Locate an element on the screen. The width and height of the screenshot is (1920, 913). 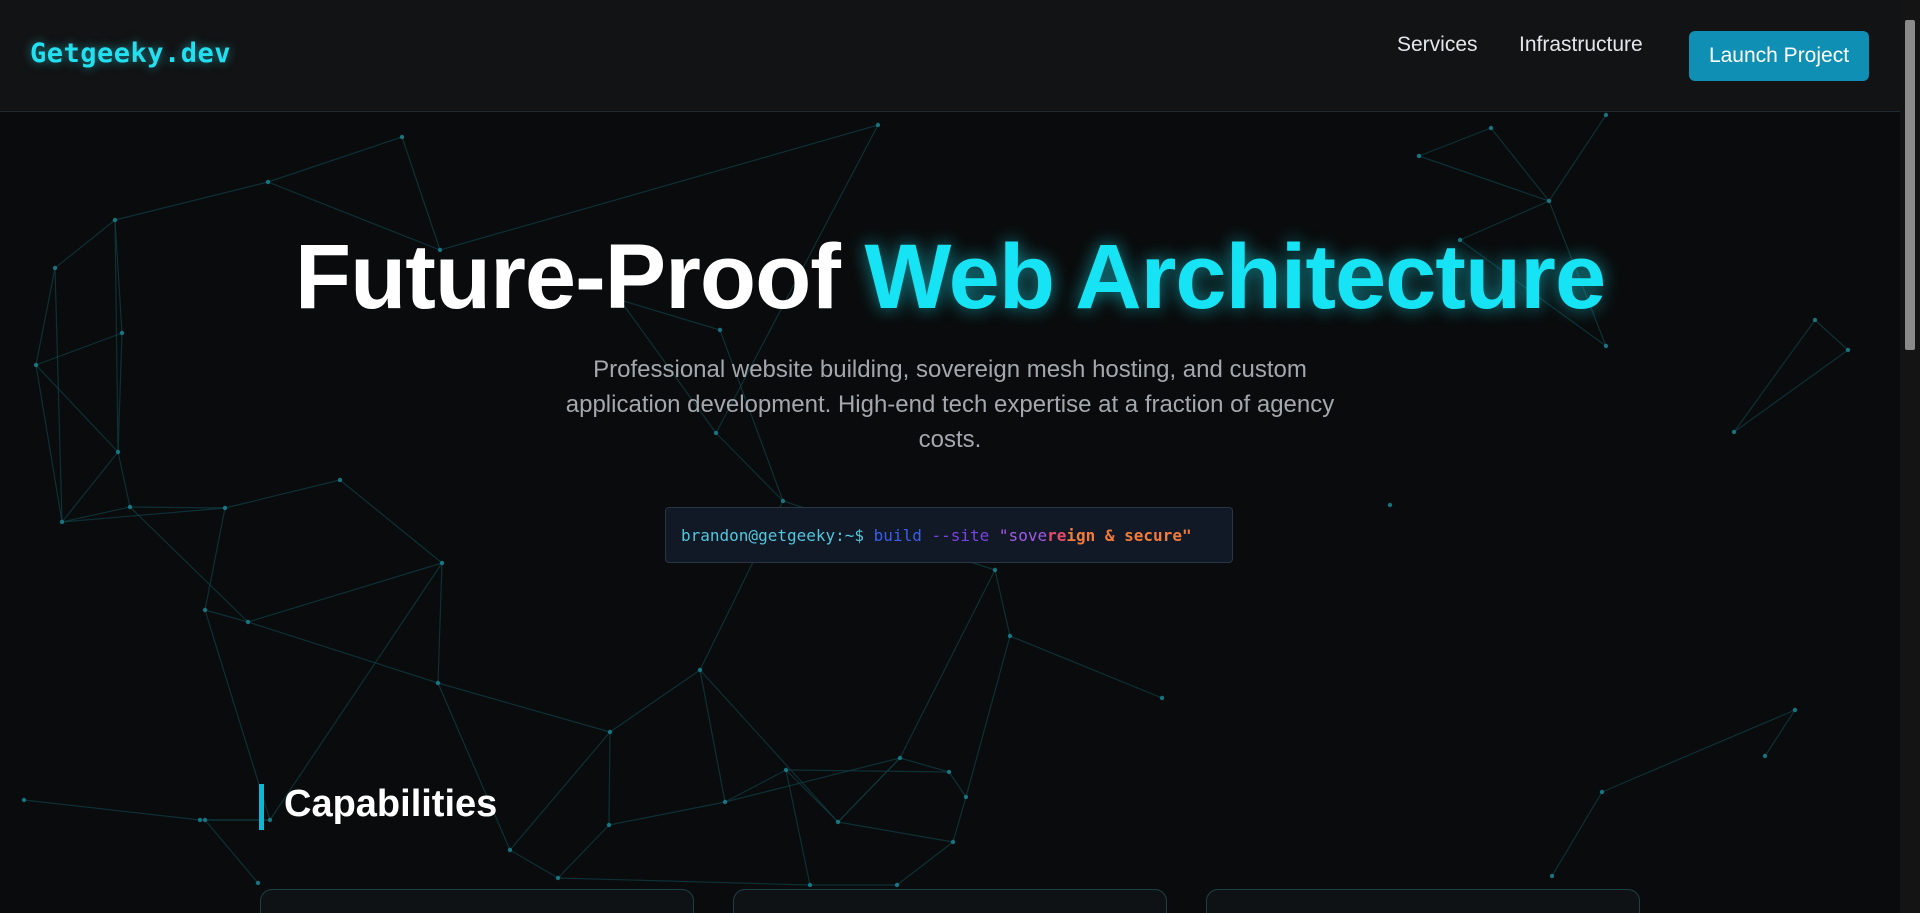
hero-title: Future-Proof Web Architecture is located at coordinates (950, 277).